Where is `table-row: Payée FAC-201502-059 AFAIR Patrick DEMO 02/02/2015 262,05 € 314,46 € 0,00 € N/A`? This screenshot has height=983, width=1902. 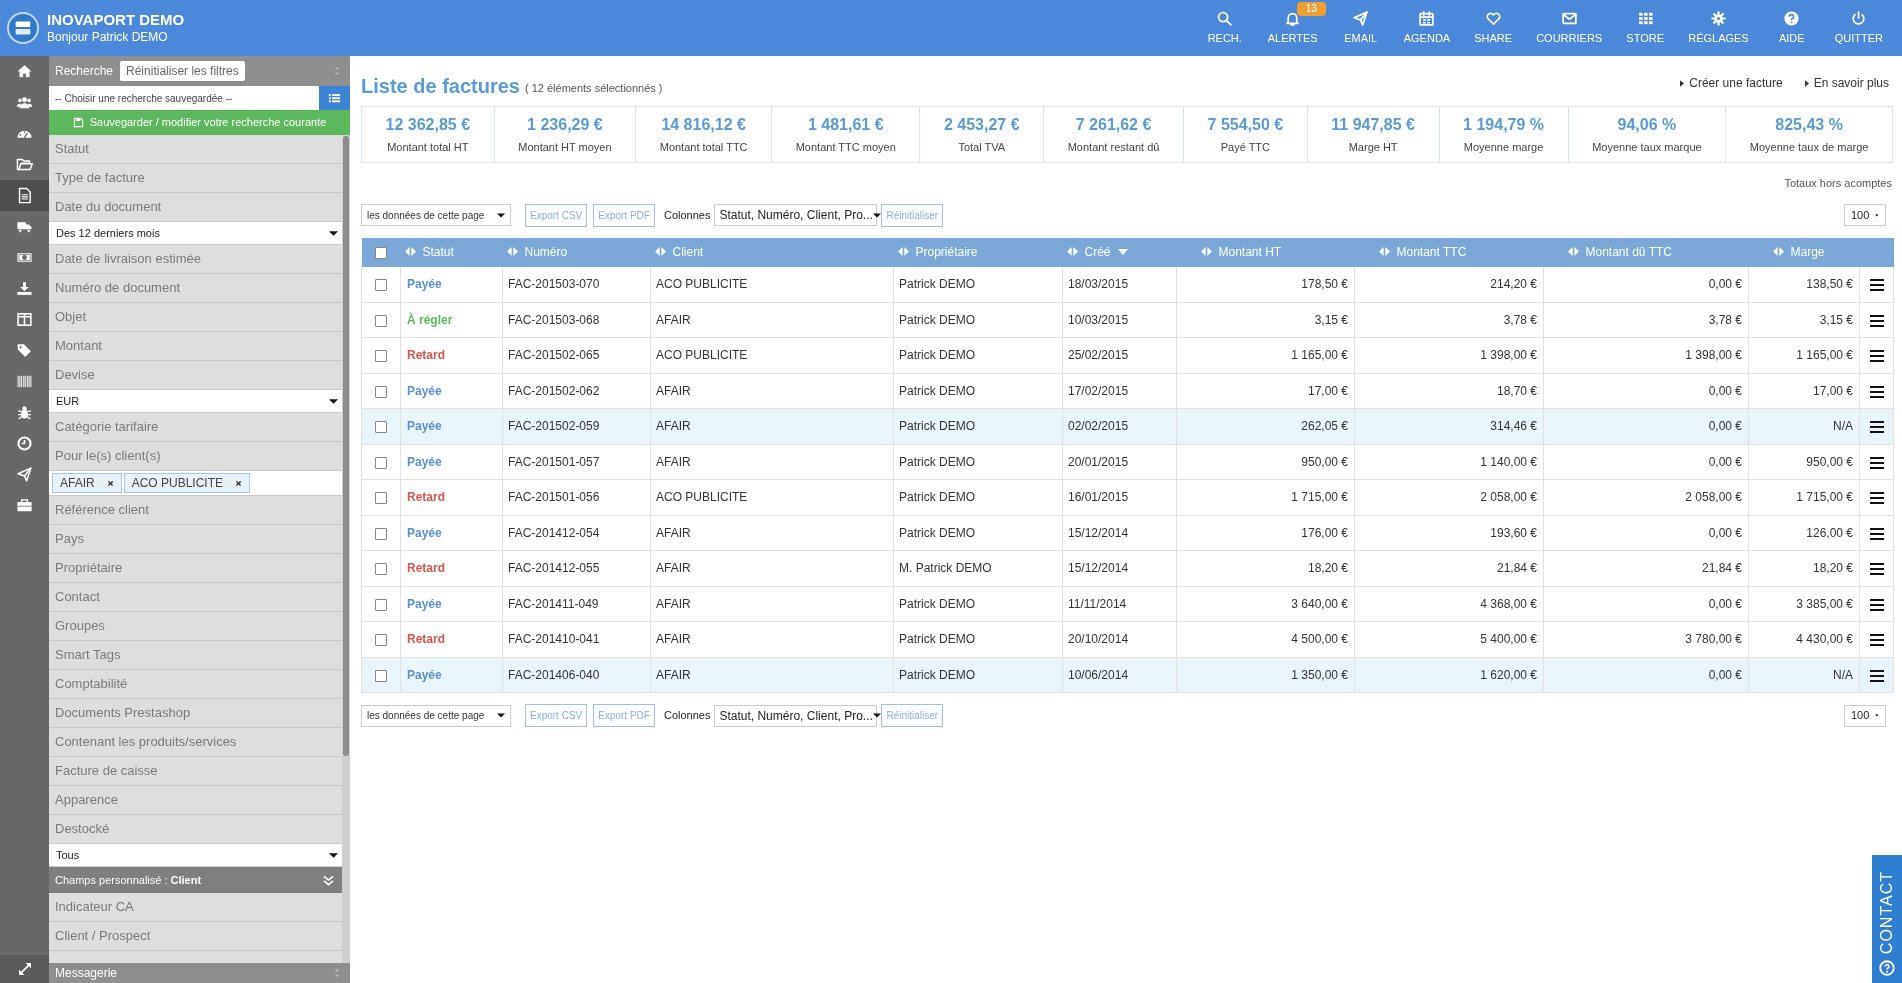
table-row: Payée FAC-201502-059 AFAIR Patrick DEMO 02/02/2015 262,05 € 314,46 € 0,00 € N/A is located at coordinates (1127, 426).